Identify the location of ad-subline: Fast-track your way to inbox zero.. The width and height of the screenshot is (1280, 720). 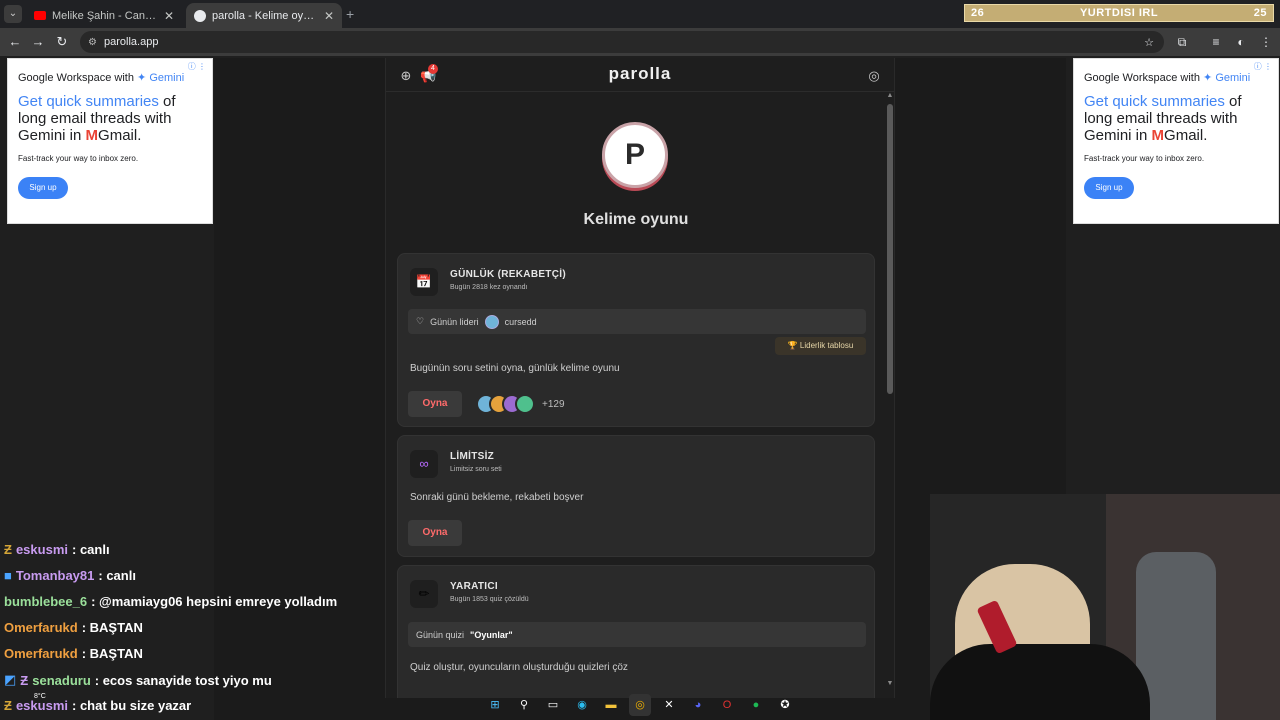
(78, 158).